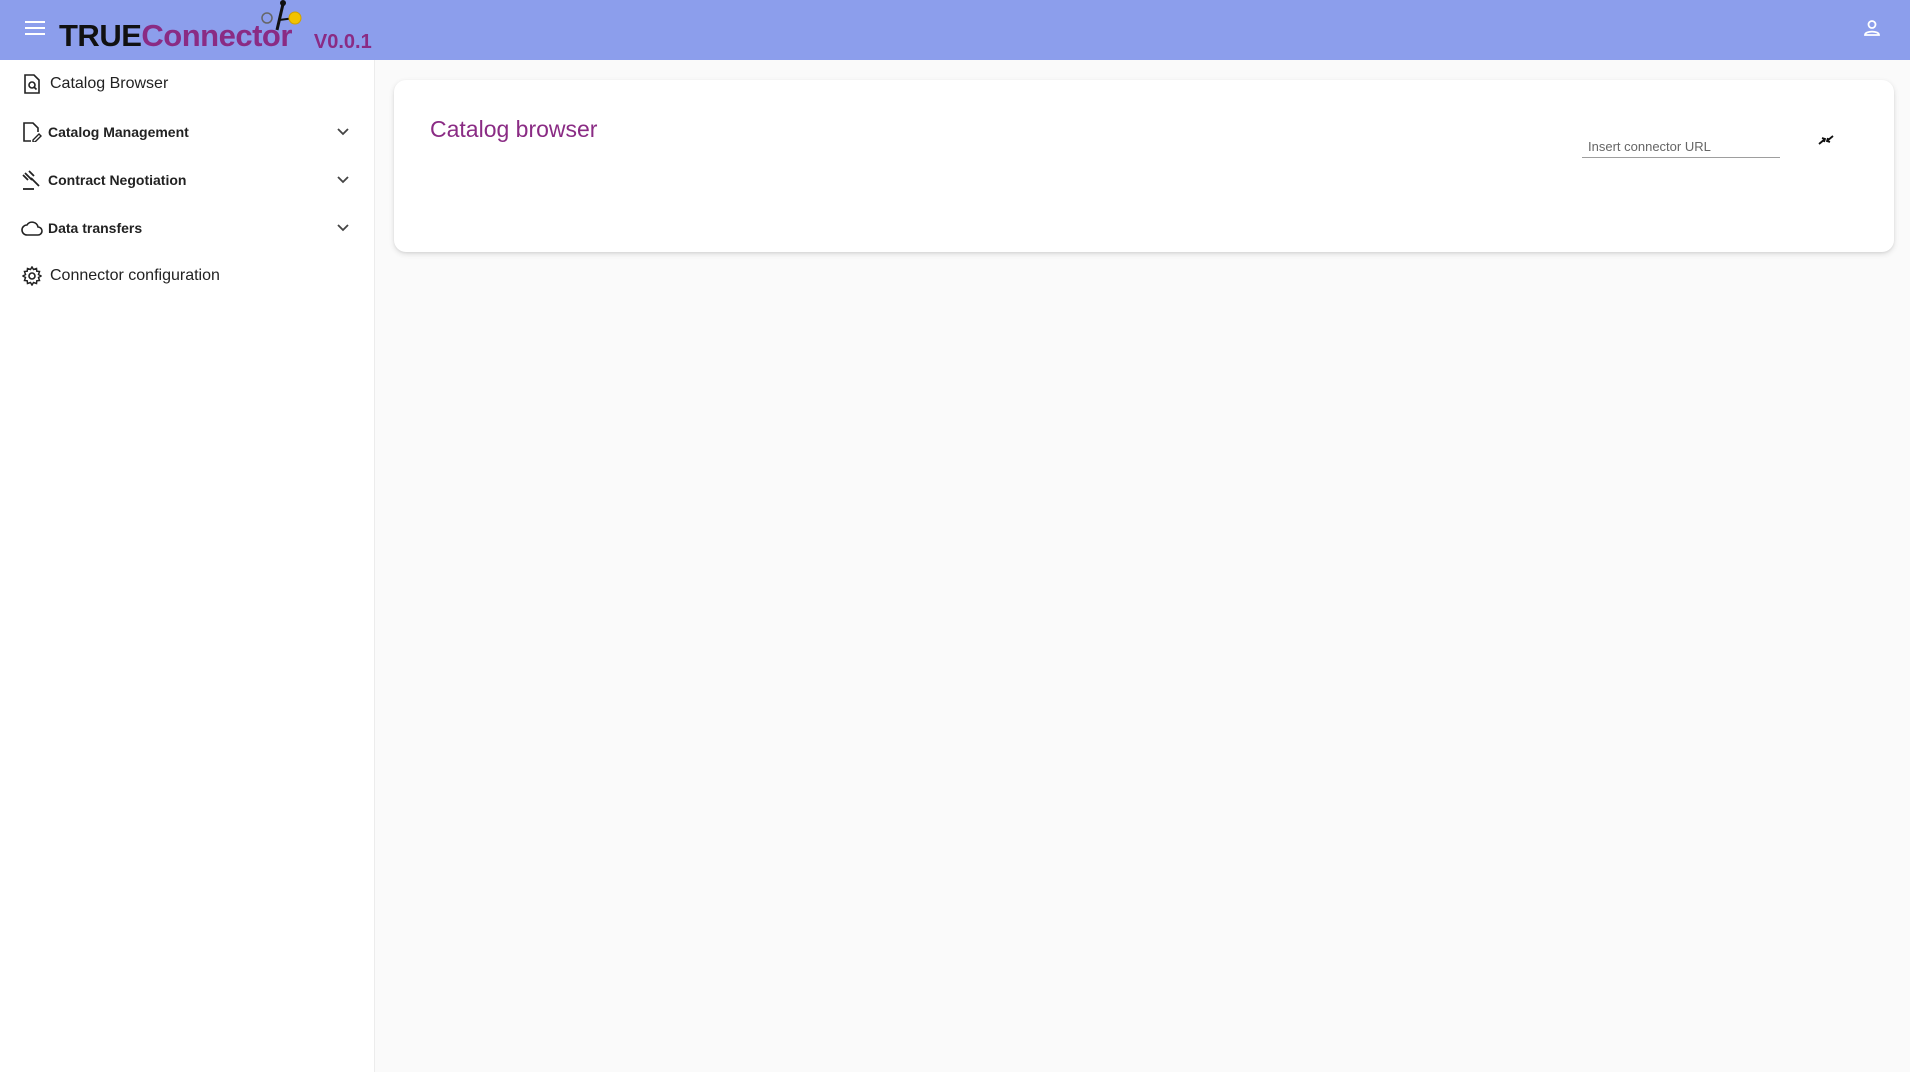 The height and width of the screenshot is (1072, 1910). I want to click on sidebar-item-label: Catalog Management, so click(118, 132).